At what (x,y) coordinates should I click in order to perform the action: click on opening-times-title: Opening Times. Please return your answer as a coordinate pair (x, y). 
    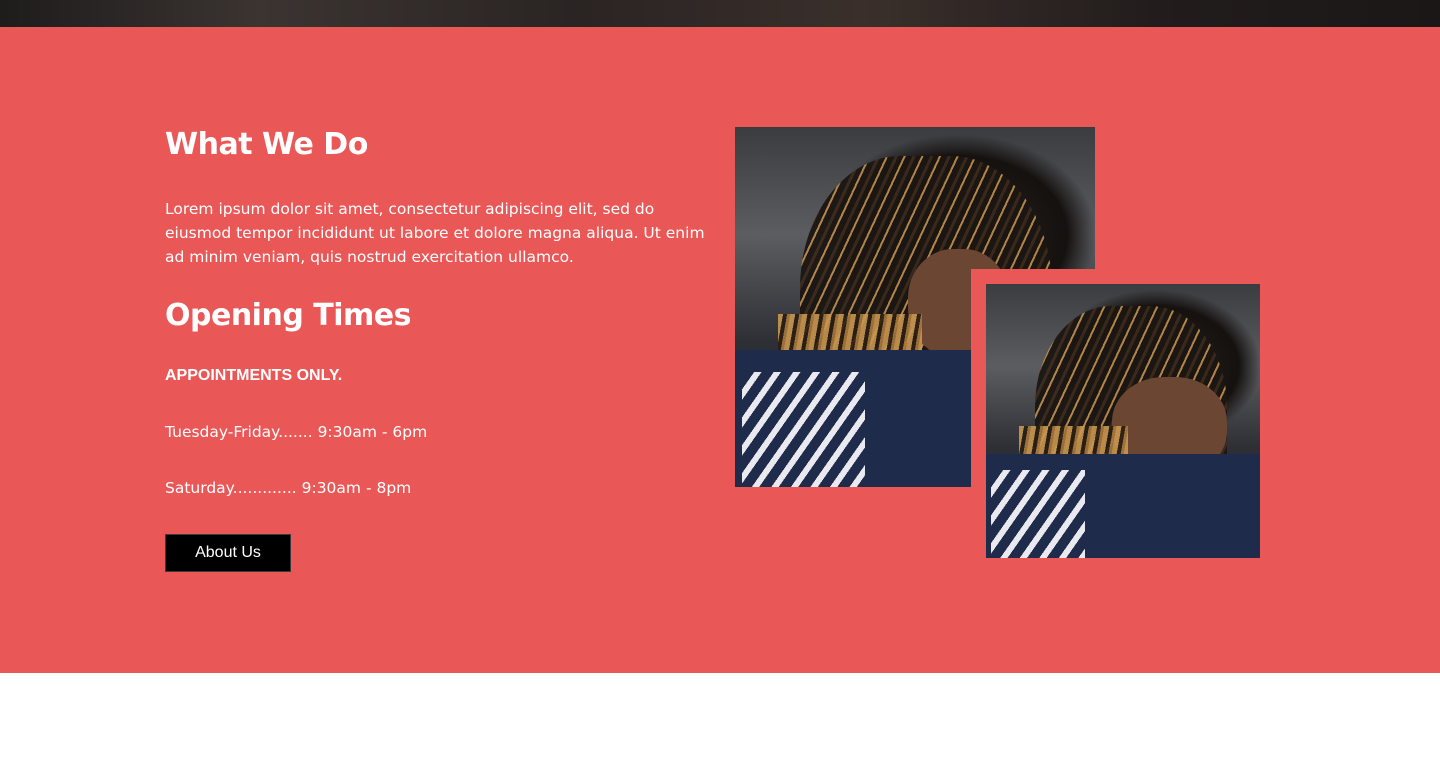
    Looking at the image, I should click on (288, 315).